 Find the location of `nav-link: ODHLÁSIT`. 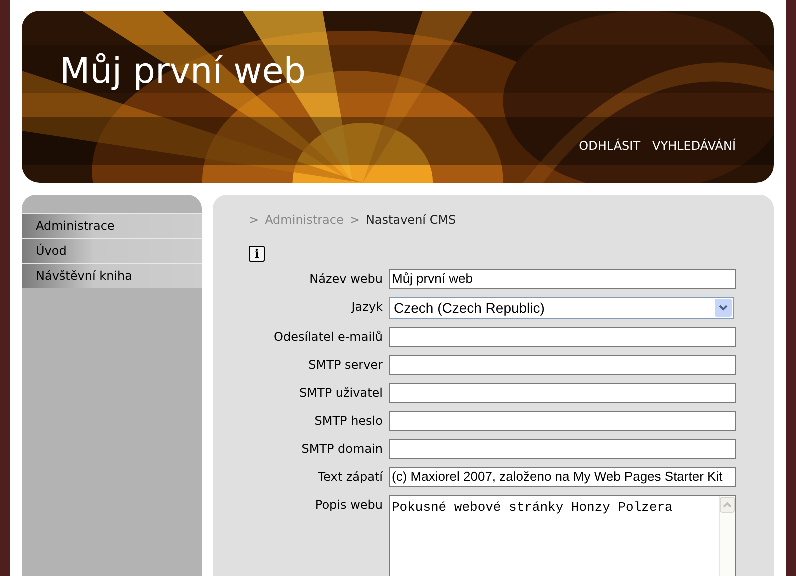

nav-link: ODHLÁSIT is located at coordinates (610, 146).